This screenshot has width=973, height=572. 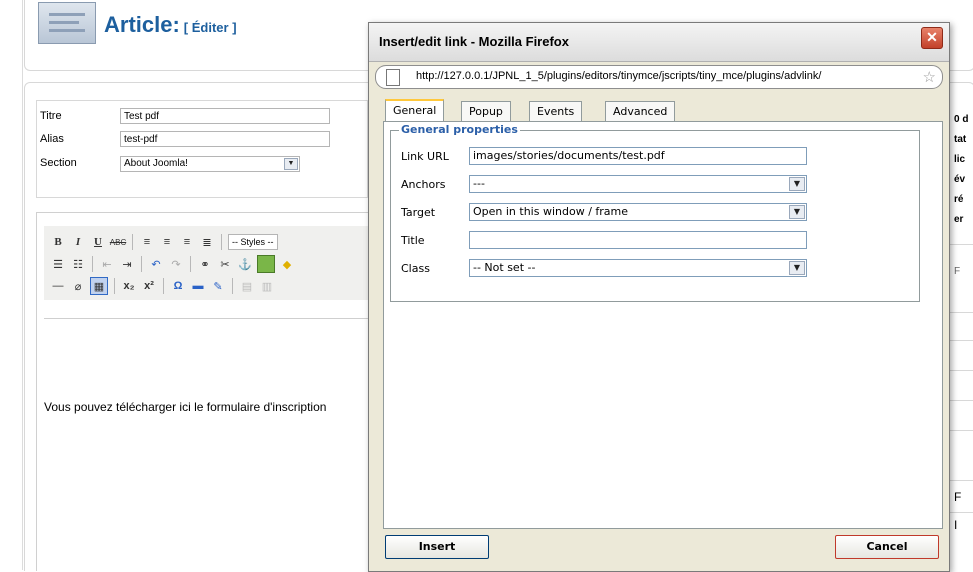 What do you see at coordinates (638, 156) in the screenshot?
I see `link-url-input: images/stories/documents/test.pdf` at bounding box center [638, 156].